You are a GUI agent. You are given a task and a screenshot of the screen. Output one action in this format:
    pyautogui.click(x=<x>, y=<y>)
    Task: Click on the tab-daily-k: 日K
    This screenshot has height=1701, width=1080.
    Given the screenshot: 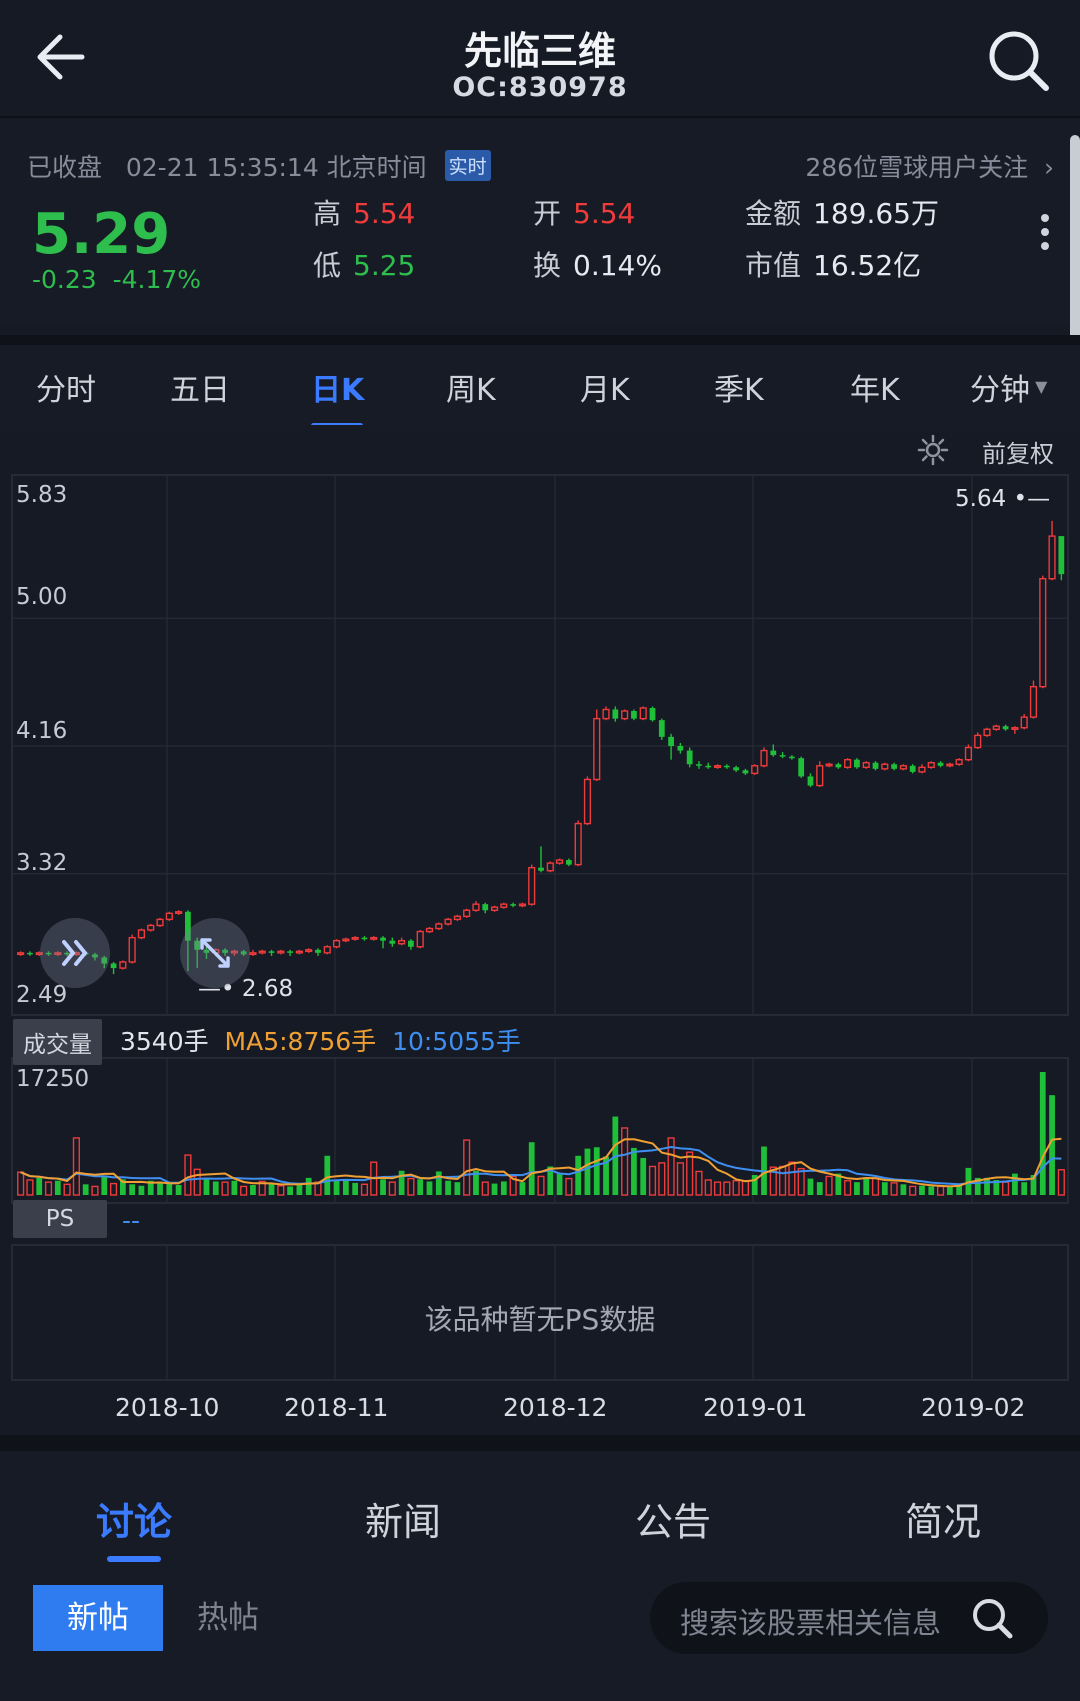 What is the action you would take?
    pyautogui.click(x=337, y=387)
    